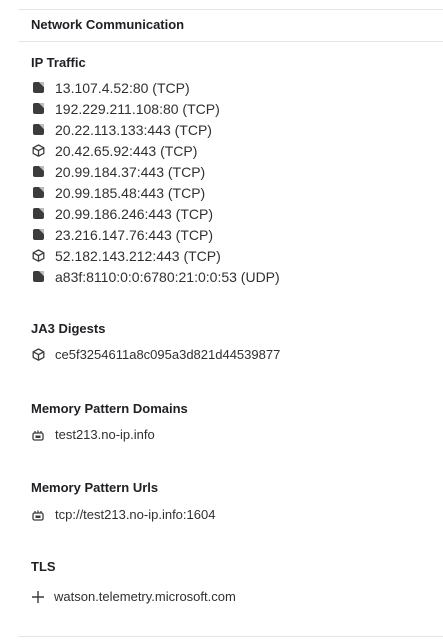 Image resolution: width=443 pixels, height=643 pixels. I want to click on bottom-divider, so click(230, 636).